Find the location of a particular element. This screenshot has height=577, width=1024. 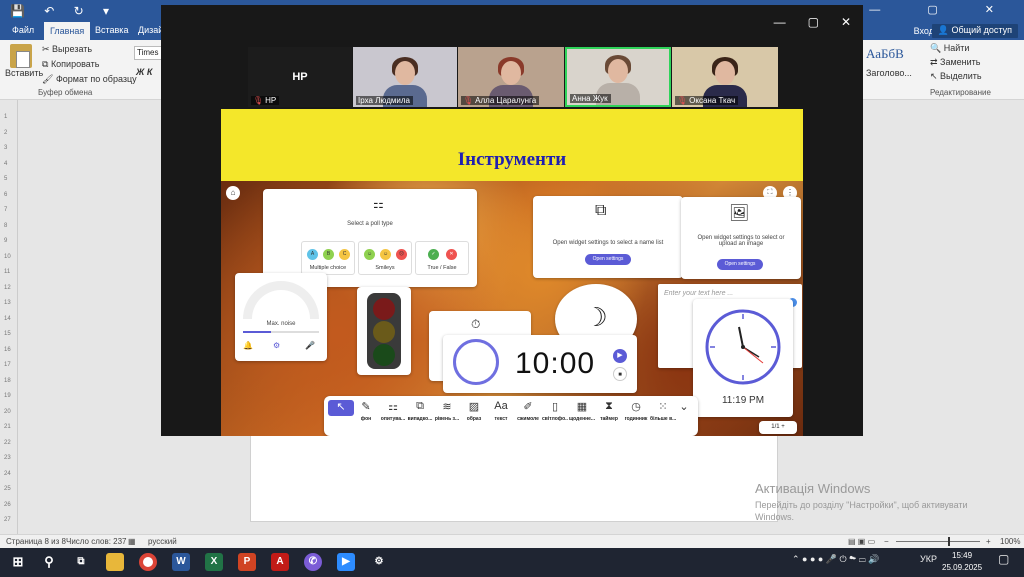

file-explorer-icon is located at coordinates (115, 562).